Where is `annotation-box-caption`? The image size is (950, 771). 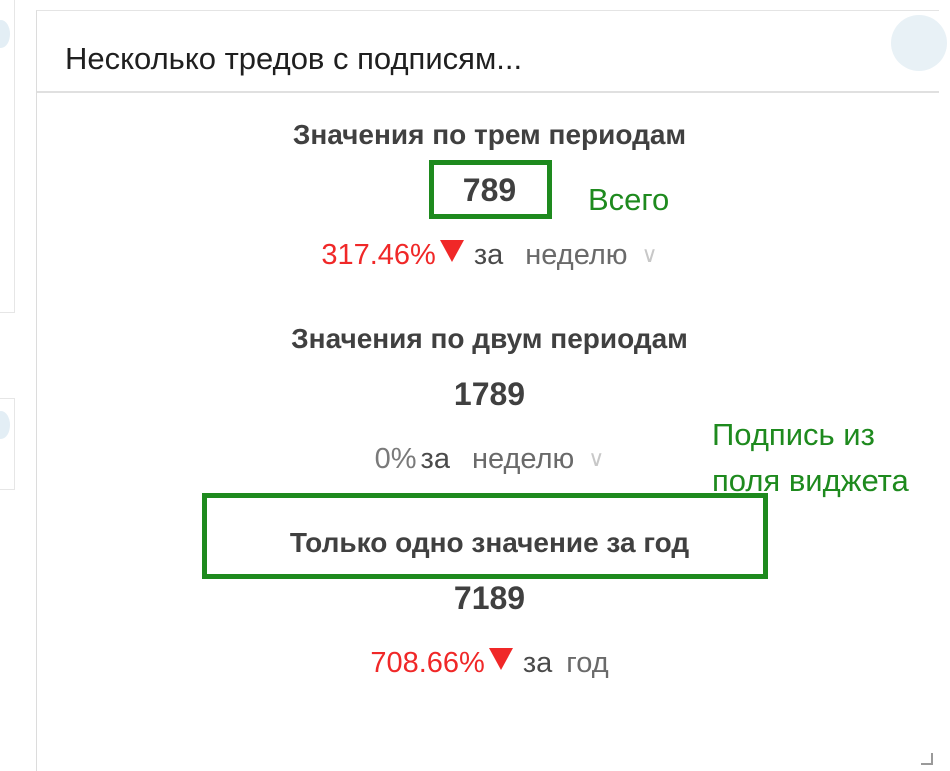
annotation-box-caption is located at coordinates (485, 536).